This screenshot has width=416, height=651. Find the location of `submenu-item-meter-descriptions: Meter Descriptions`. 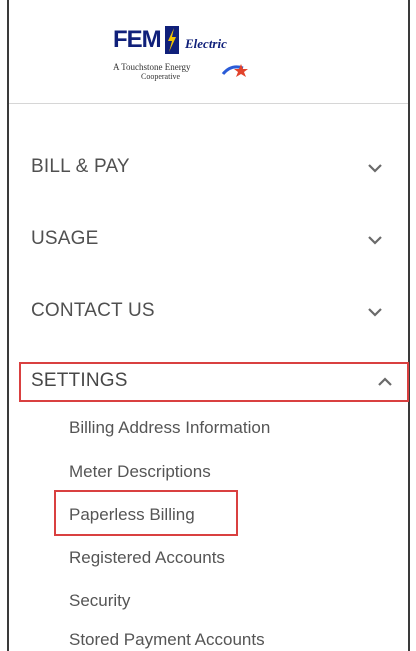

submenu-item-meter-descriptions: Meter Descriptions is located at coordinates (140, 472).